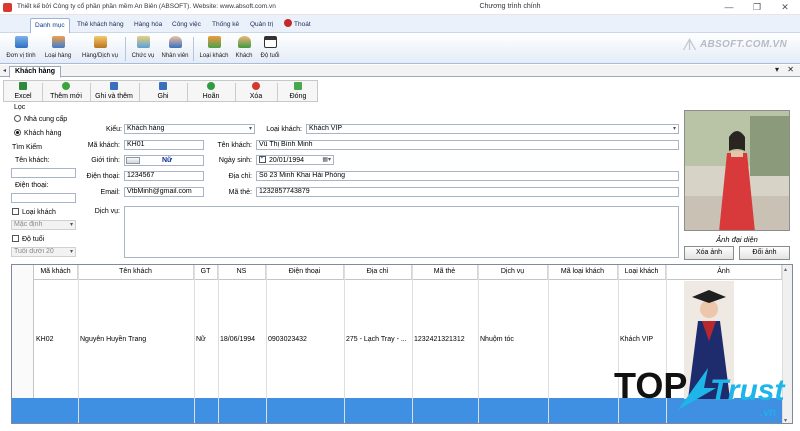 This screenshot has height=431, width=800. I want to click on col-header-type-code: Mã loại khách, so click(583, 272).